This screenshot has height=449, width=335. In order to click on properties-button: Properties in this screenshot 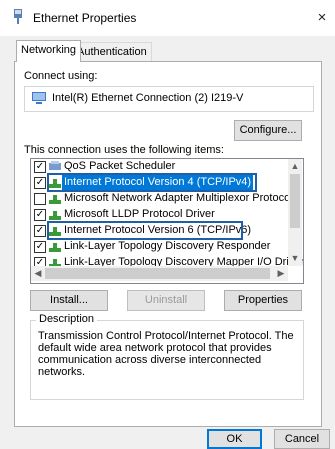, I will do `click(263, 300)`.